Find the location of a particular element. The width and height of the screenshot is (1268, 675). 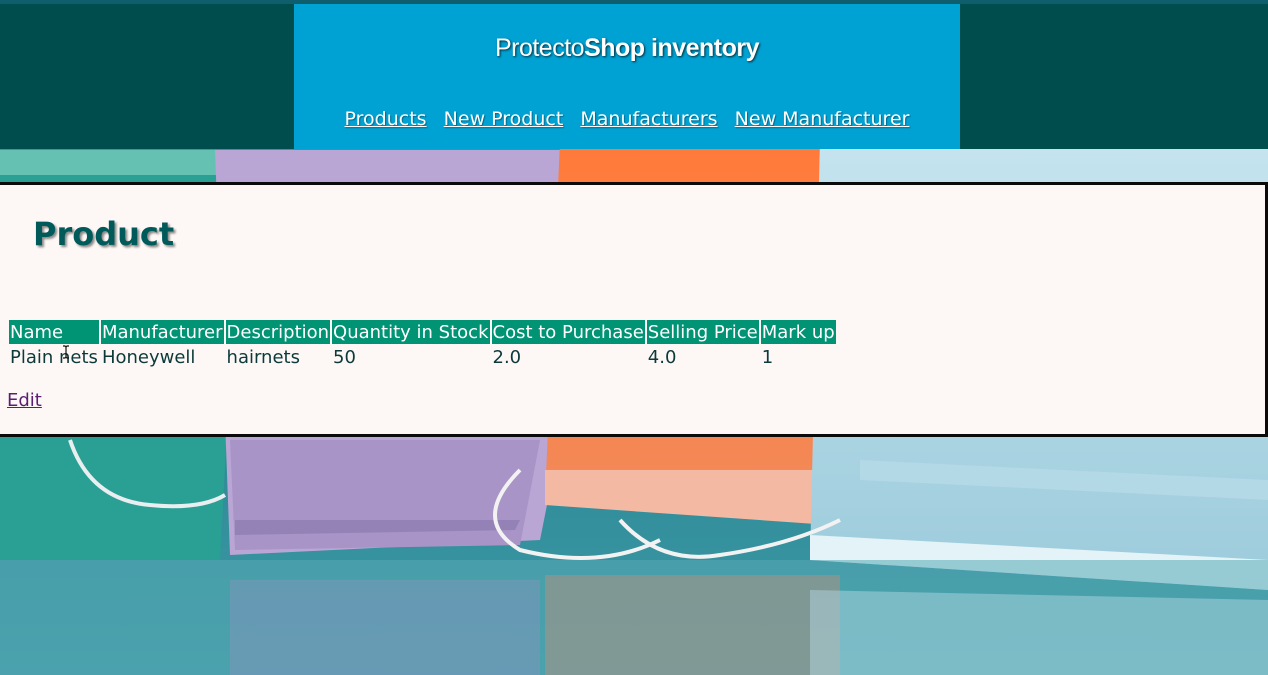

cell-selling-price: 4.0 is located at coordinates (662, 357).